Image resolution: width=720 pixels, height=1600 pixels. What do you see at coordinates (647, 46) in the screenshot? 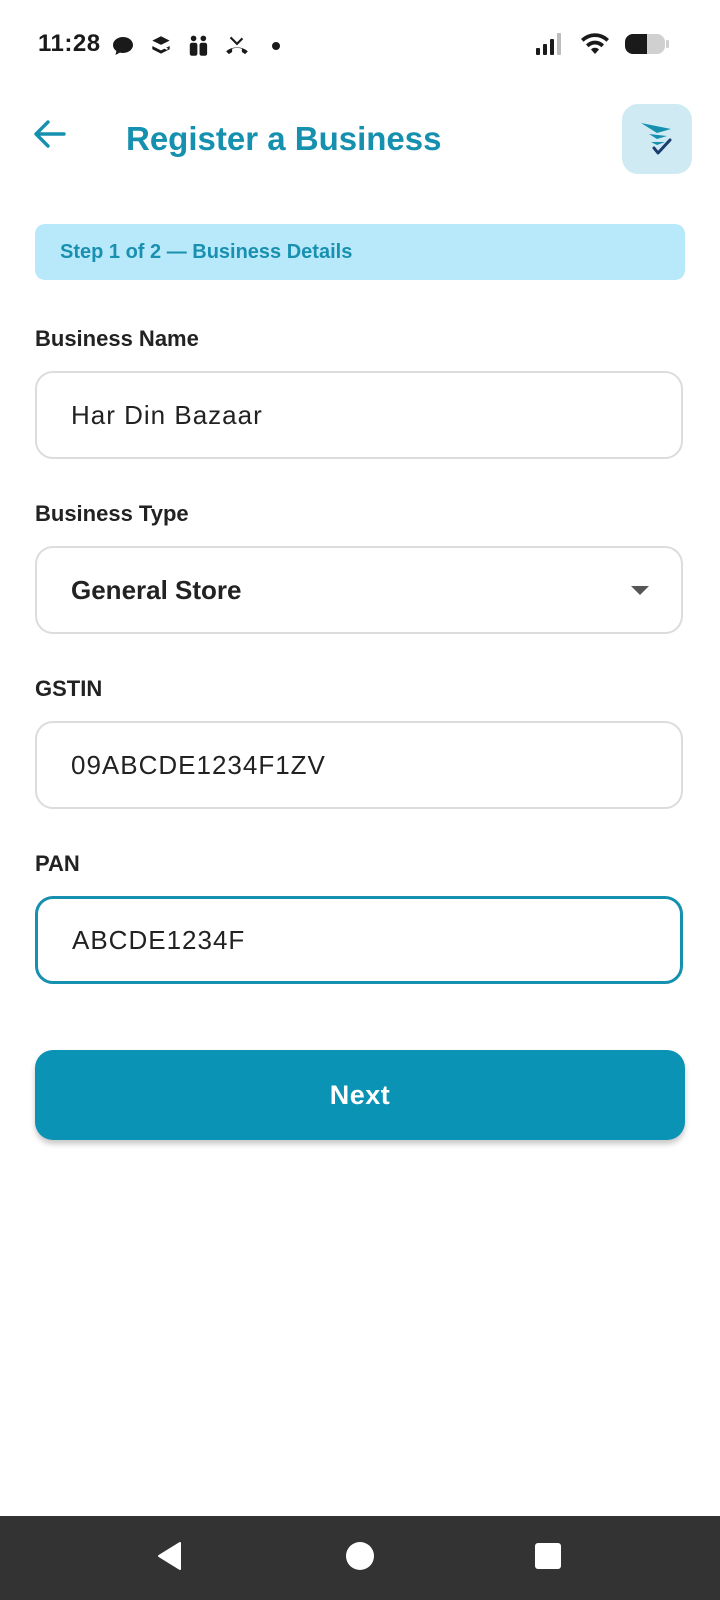
I see `battery-icon` at bounding box center [647, 46].